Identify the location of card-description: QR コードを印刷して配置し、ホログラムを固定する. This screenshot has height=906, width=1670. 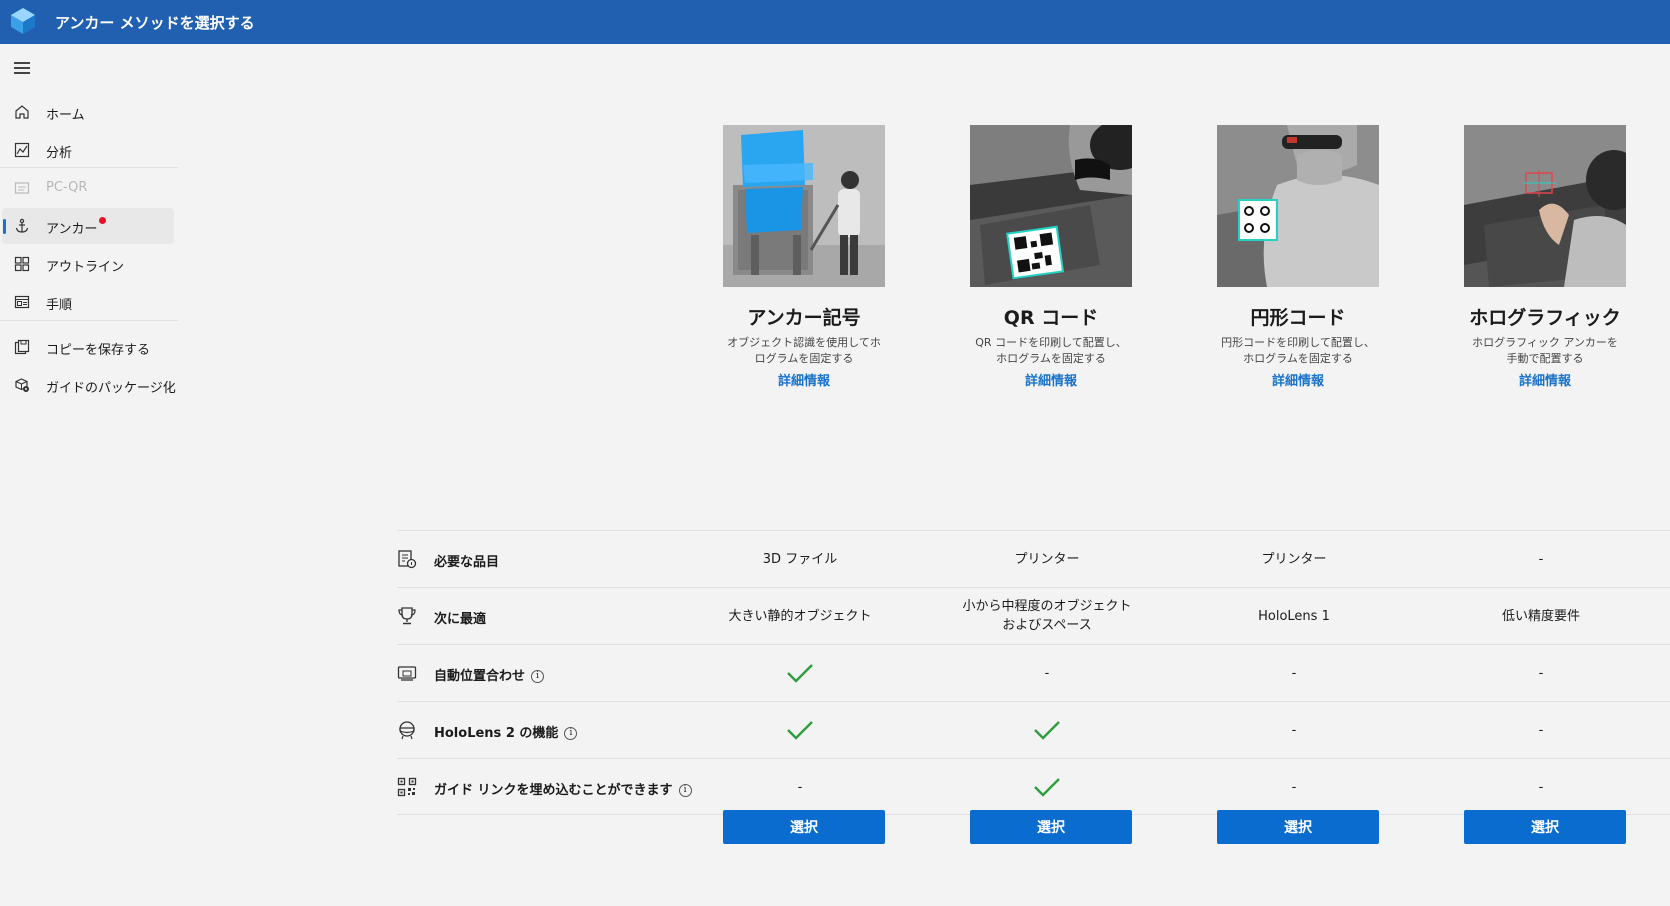
(1051, 350).